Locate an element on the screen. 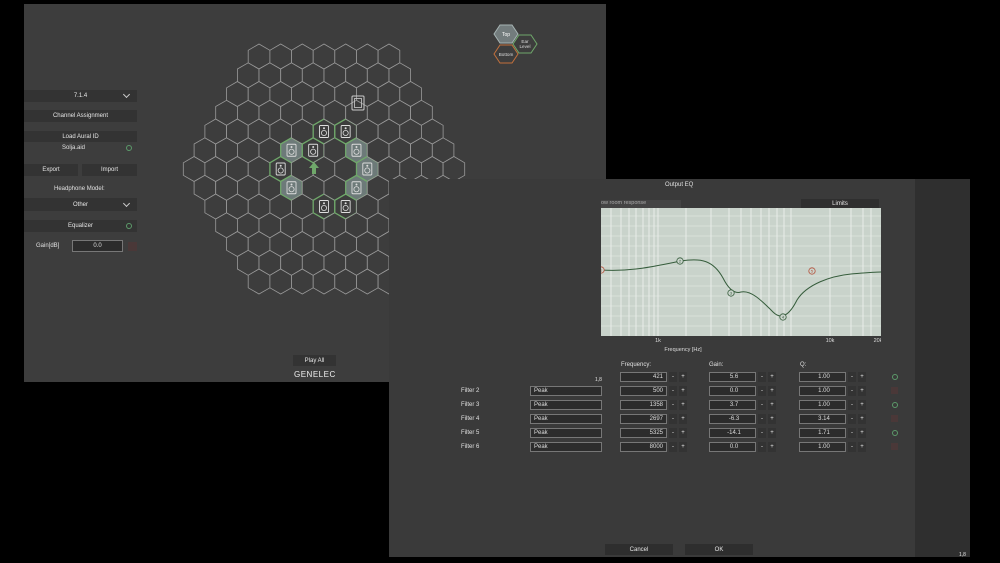 The image size is (1000, 563). layer-level-label: Level is located at coordinates (525, 46).